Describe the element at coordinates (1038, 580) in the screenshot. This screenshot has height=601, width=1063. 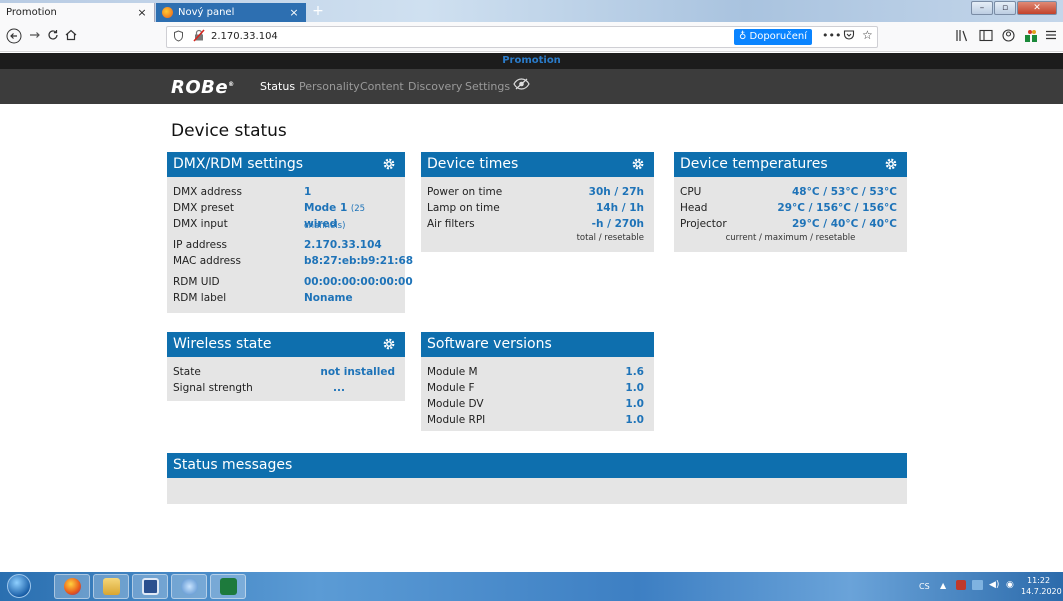
I see `clock-time: 11:22` at that location.